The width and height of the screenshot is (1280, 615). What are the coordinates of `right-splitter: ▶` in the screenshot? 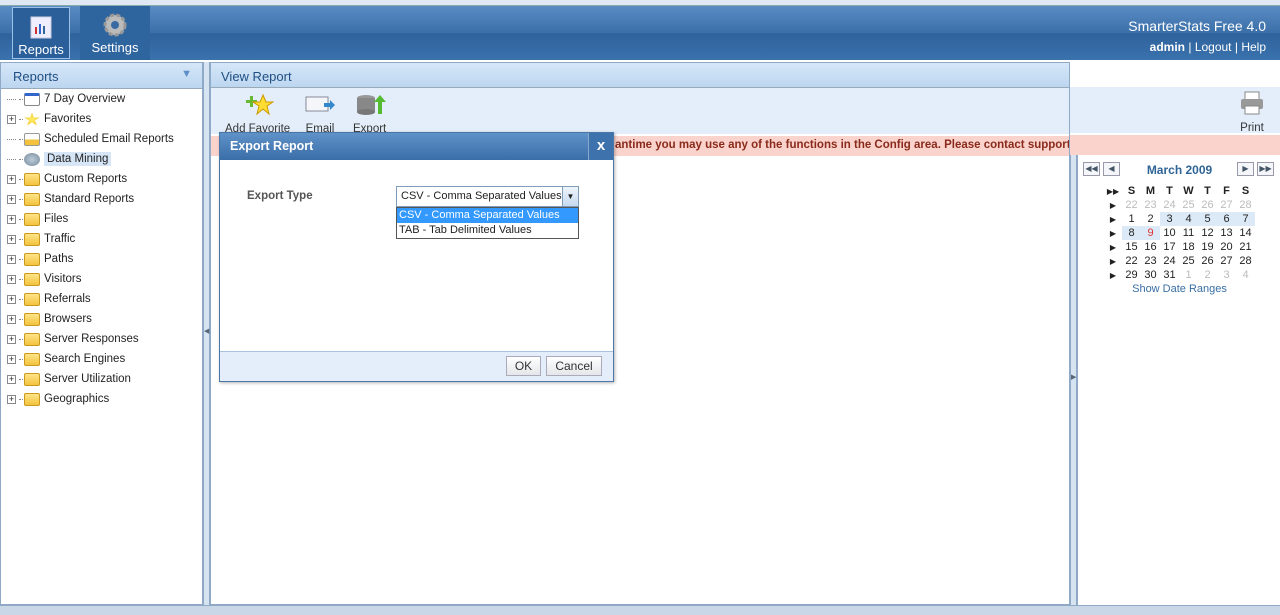 It's located at (1073, 380).